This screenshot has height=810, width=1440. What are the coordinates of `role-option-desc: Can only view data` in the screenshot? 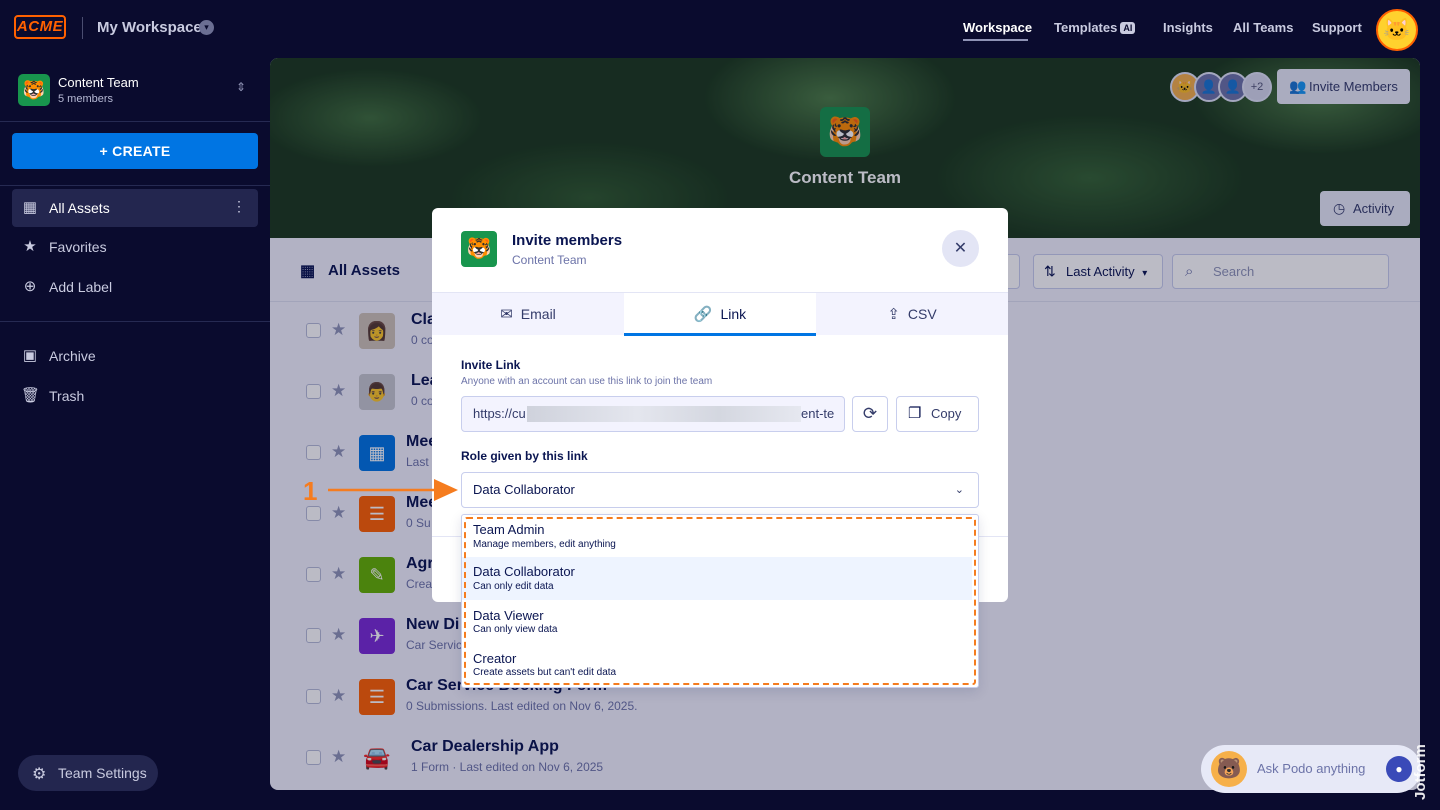 It's located at (515, 629).